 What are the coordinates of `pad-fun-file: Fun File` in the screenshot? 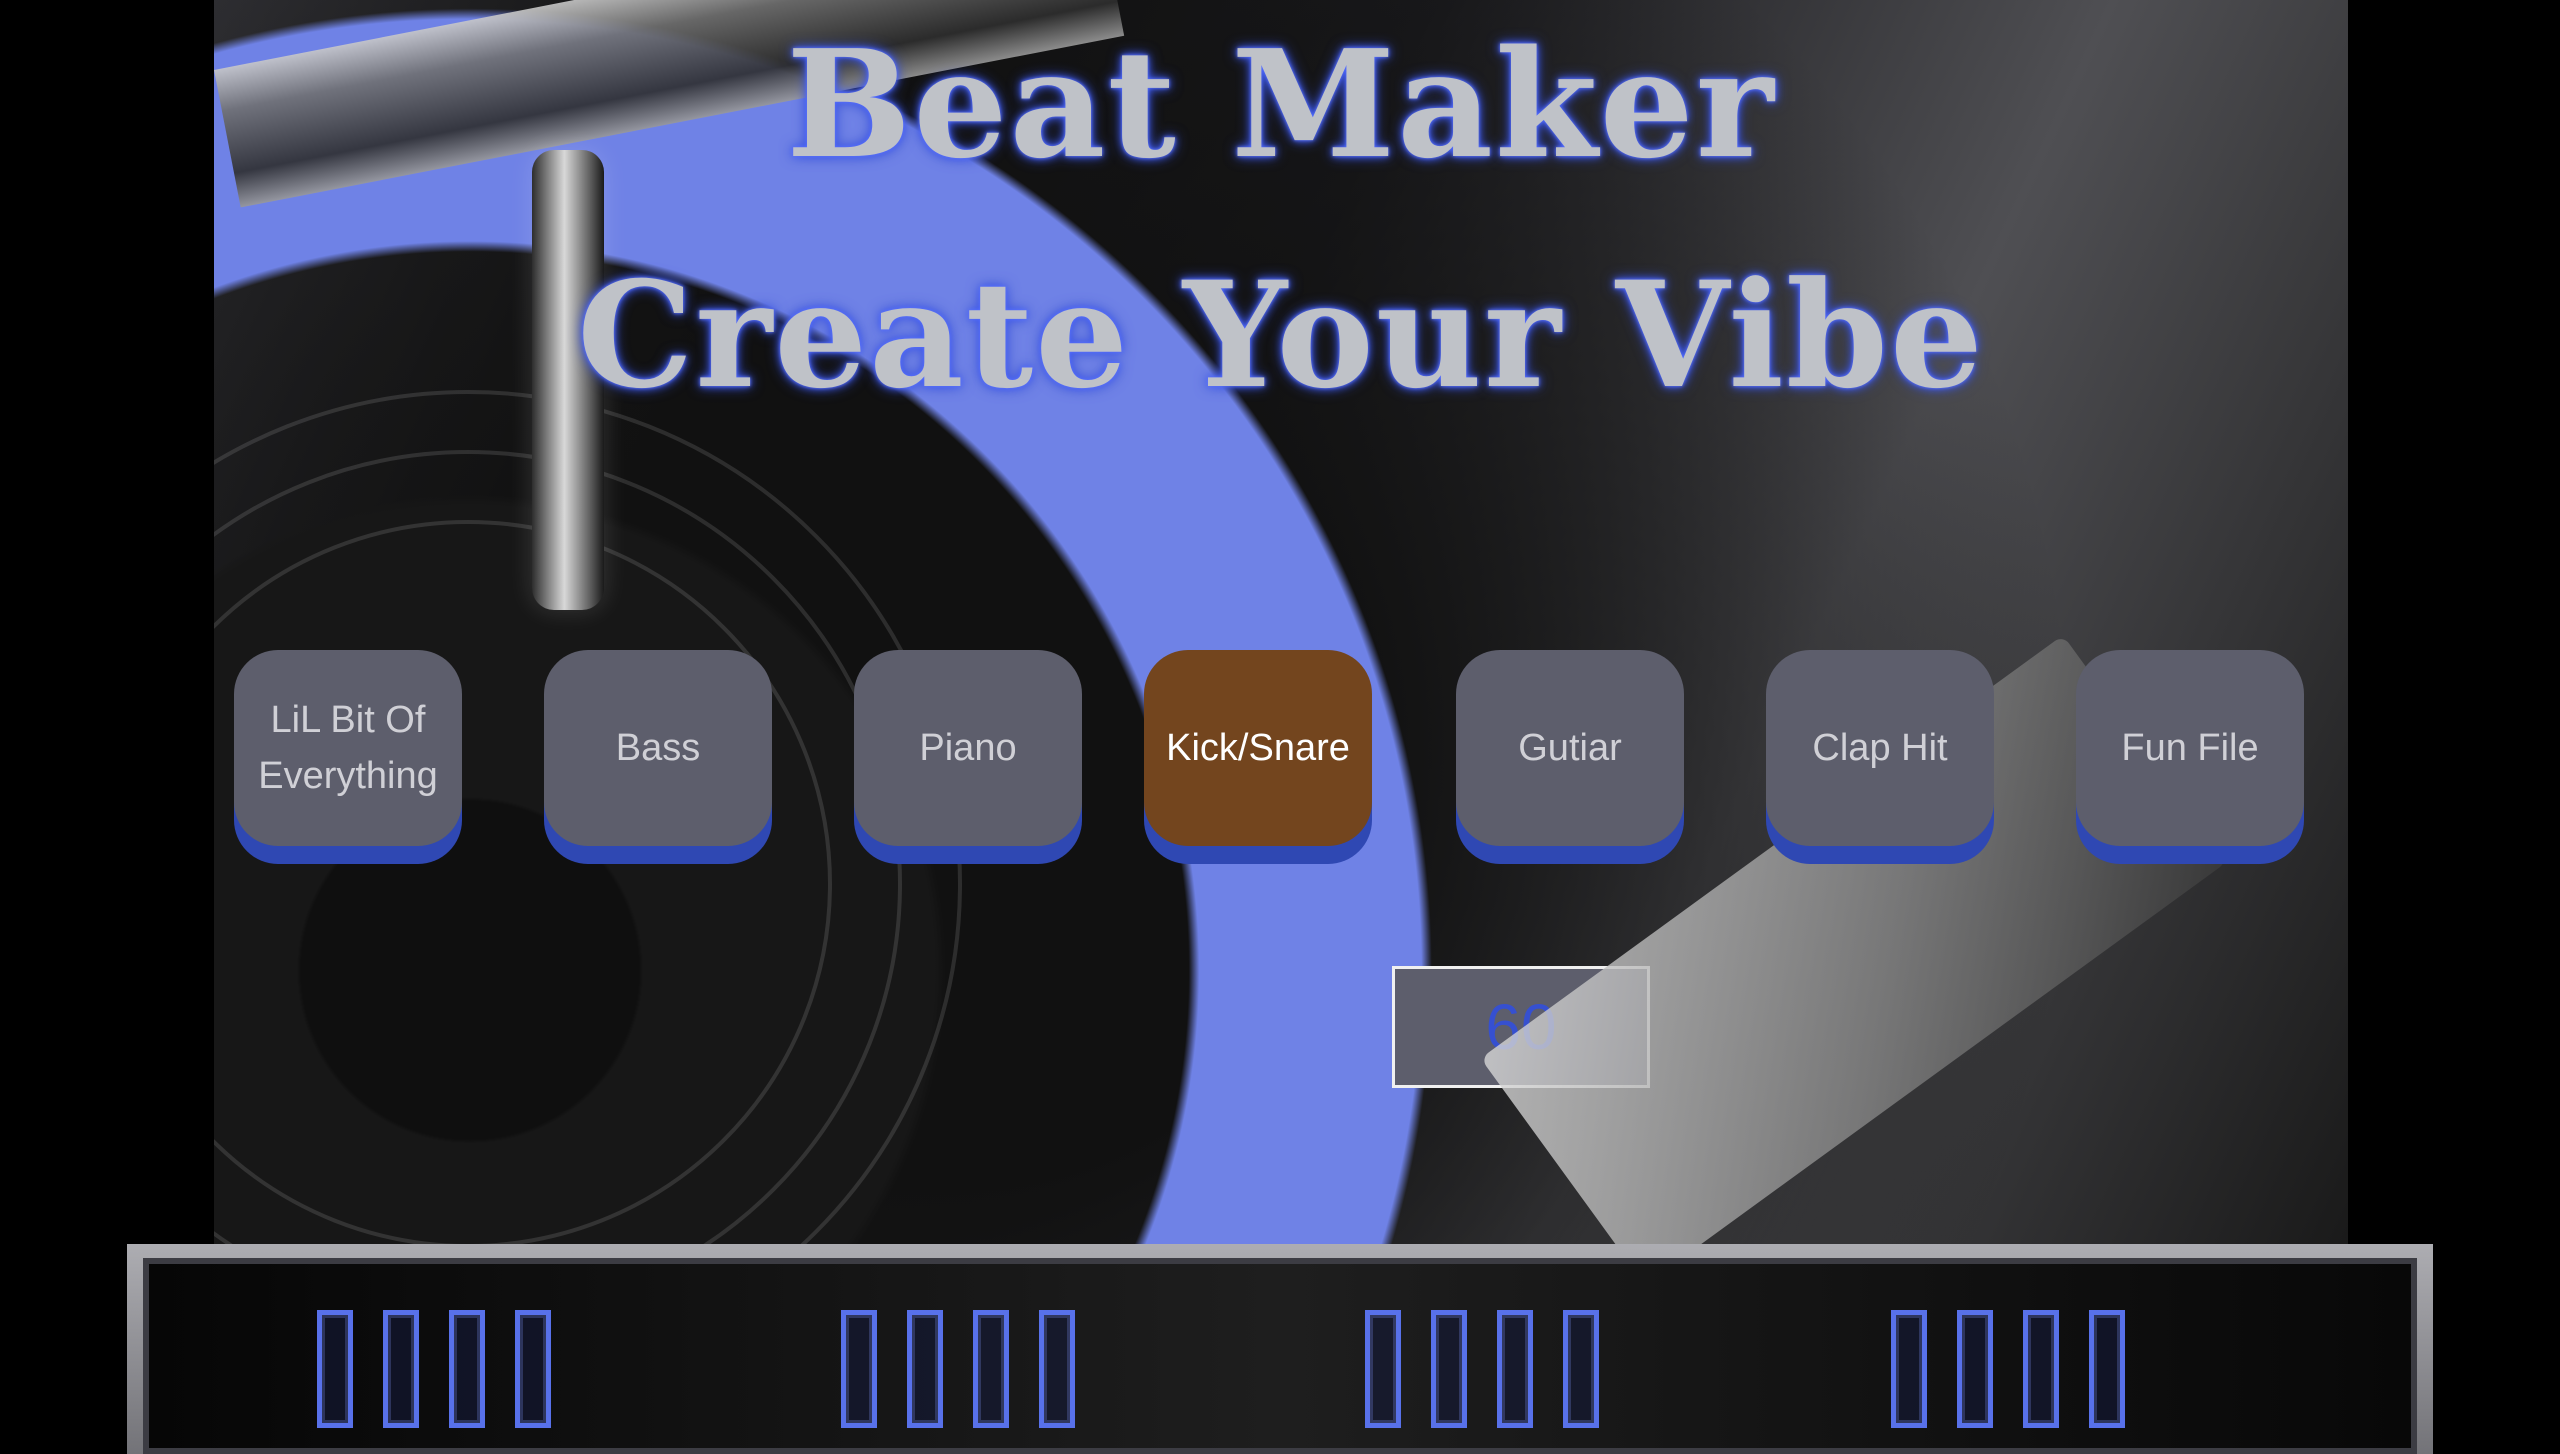 It's located at (2190, 748).